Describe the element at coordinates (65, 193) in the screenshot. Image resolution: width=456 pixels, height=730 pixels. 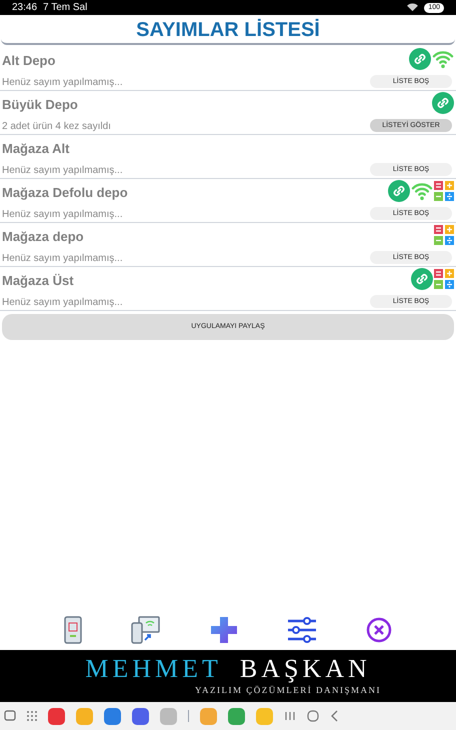
I see `depot-name: Mağaza Defolu depo` at that location.